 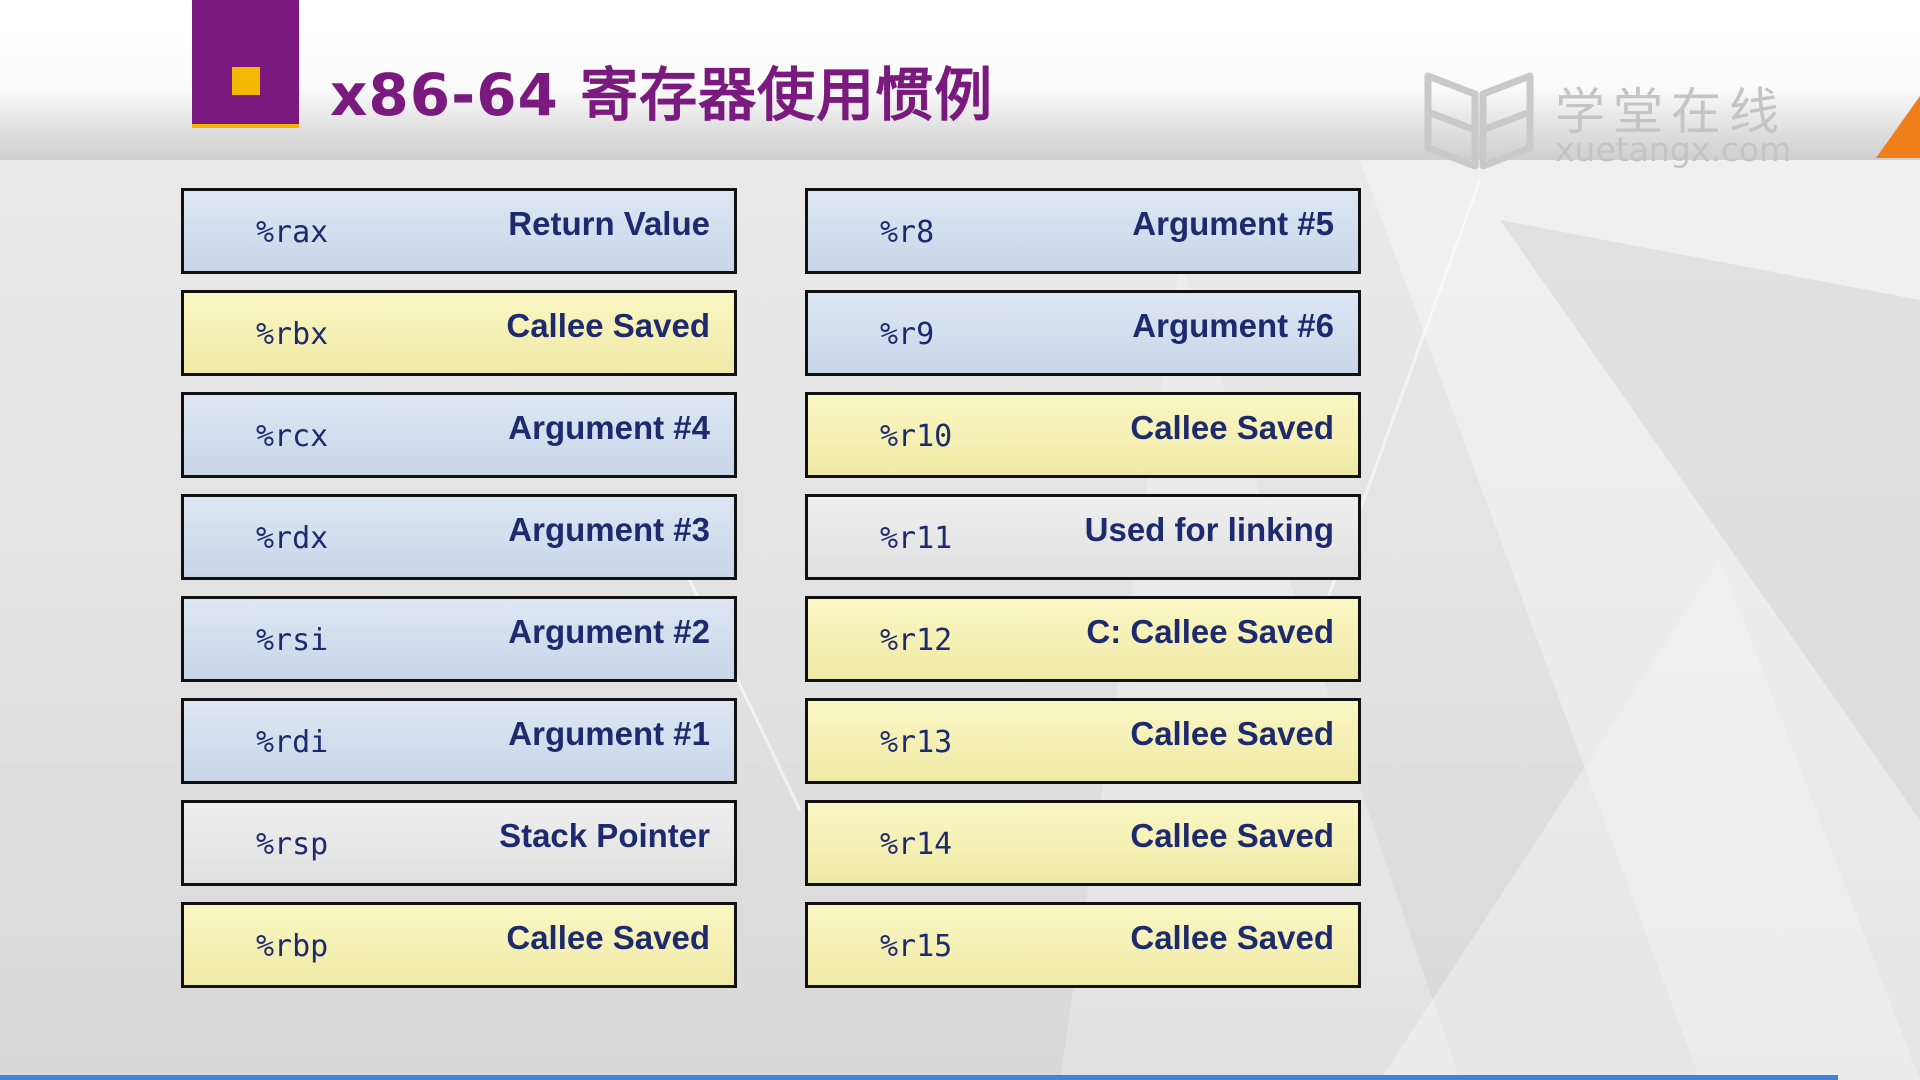 I want to click on register-name: %rbx, so click(x=292, y=334).